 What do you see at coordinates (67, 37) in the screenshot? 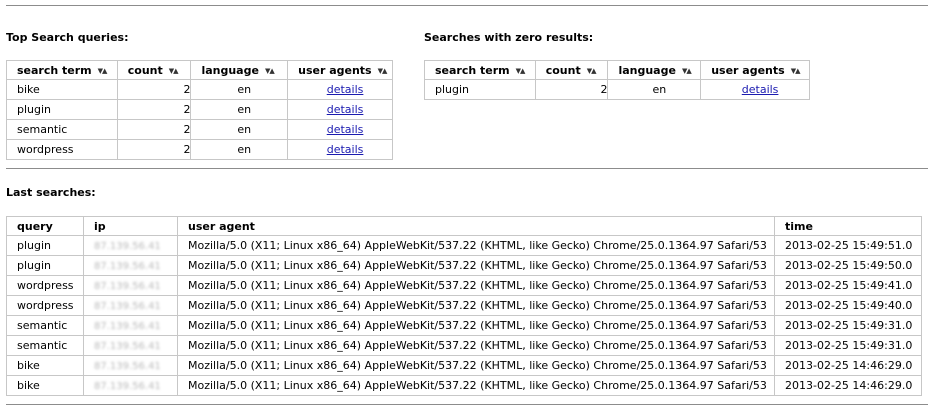
I see `top-queries-heading: Top Search queries:` at bounding box center [67, 37].